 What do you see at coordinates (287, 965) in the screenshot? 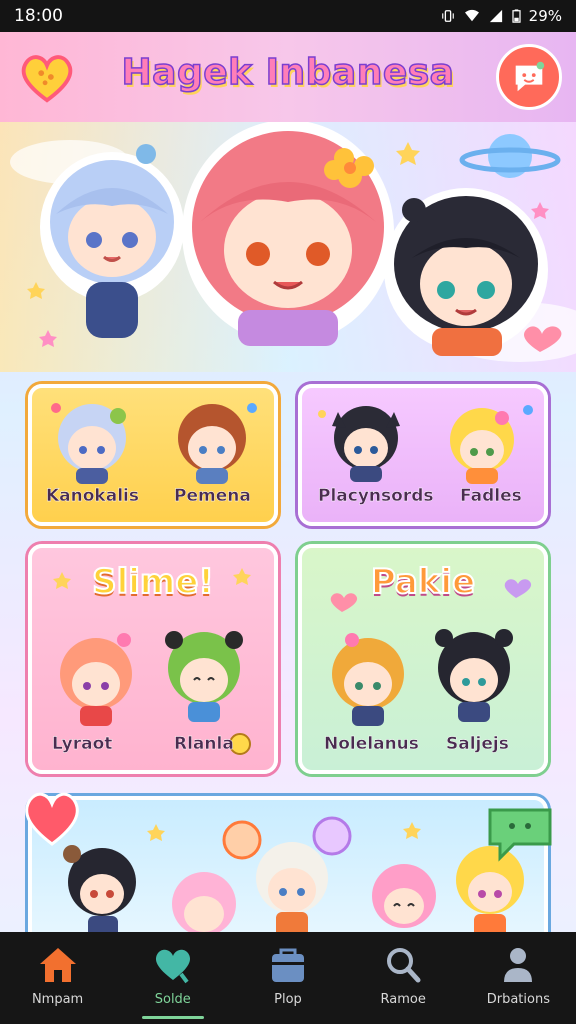
I see `bag-icon` at bounding box center [287, 965].